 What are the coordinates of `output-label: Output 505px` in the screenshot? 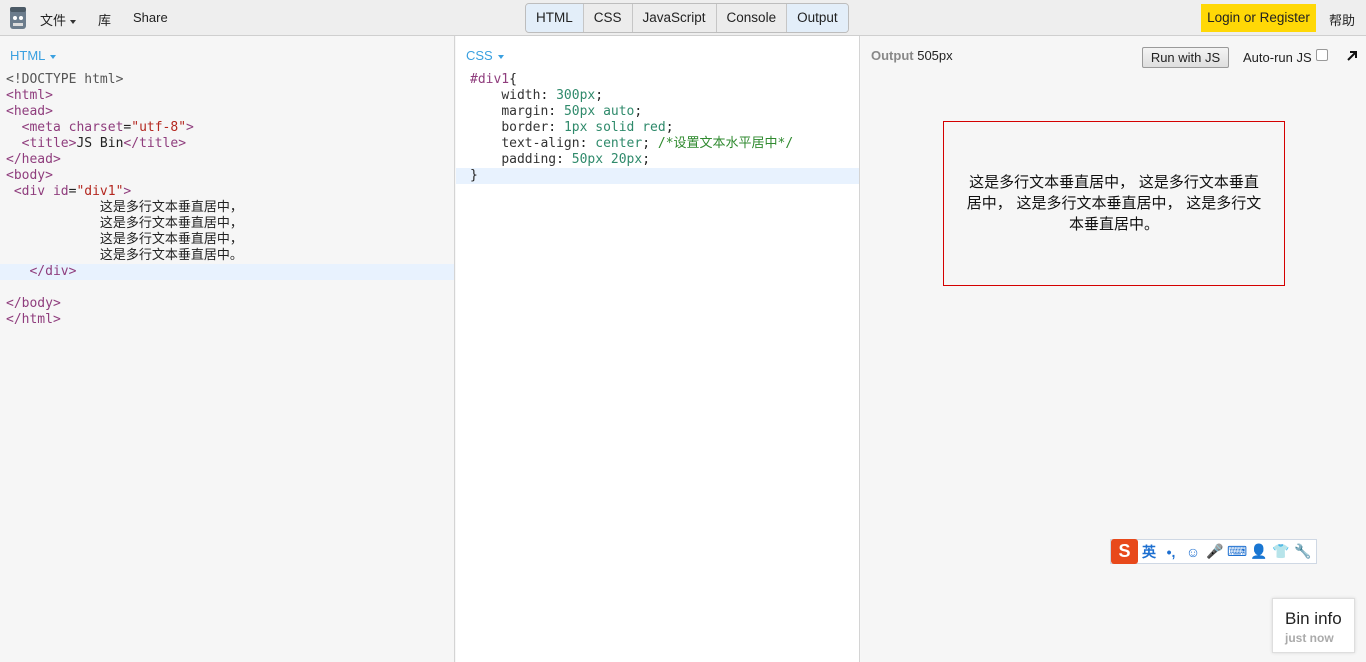 It's located at (912, 55).